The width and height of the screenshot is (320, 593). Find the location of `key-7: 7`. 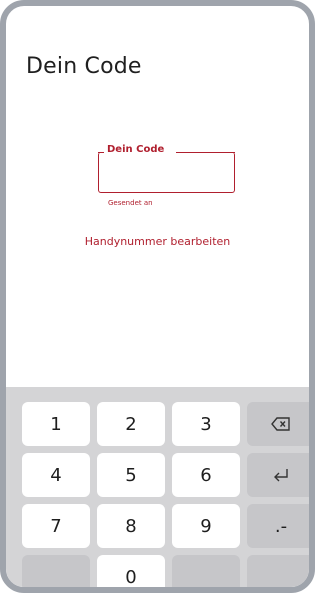

key-7: 7 is located at coordinates (56, 526).